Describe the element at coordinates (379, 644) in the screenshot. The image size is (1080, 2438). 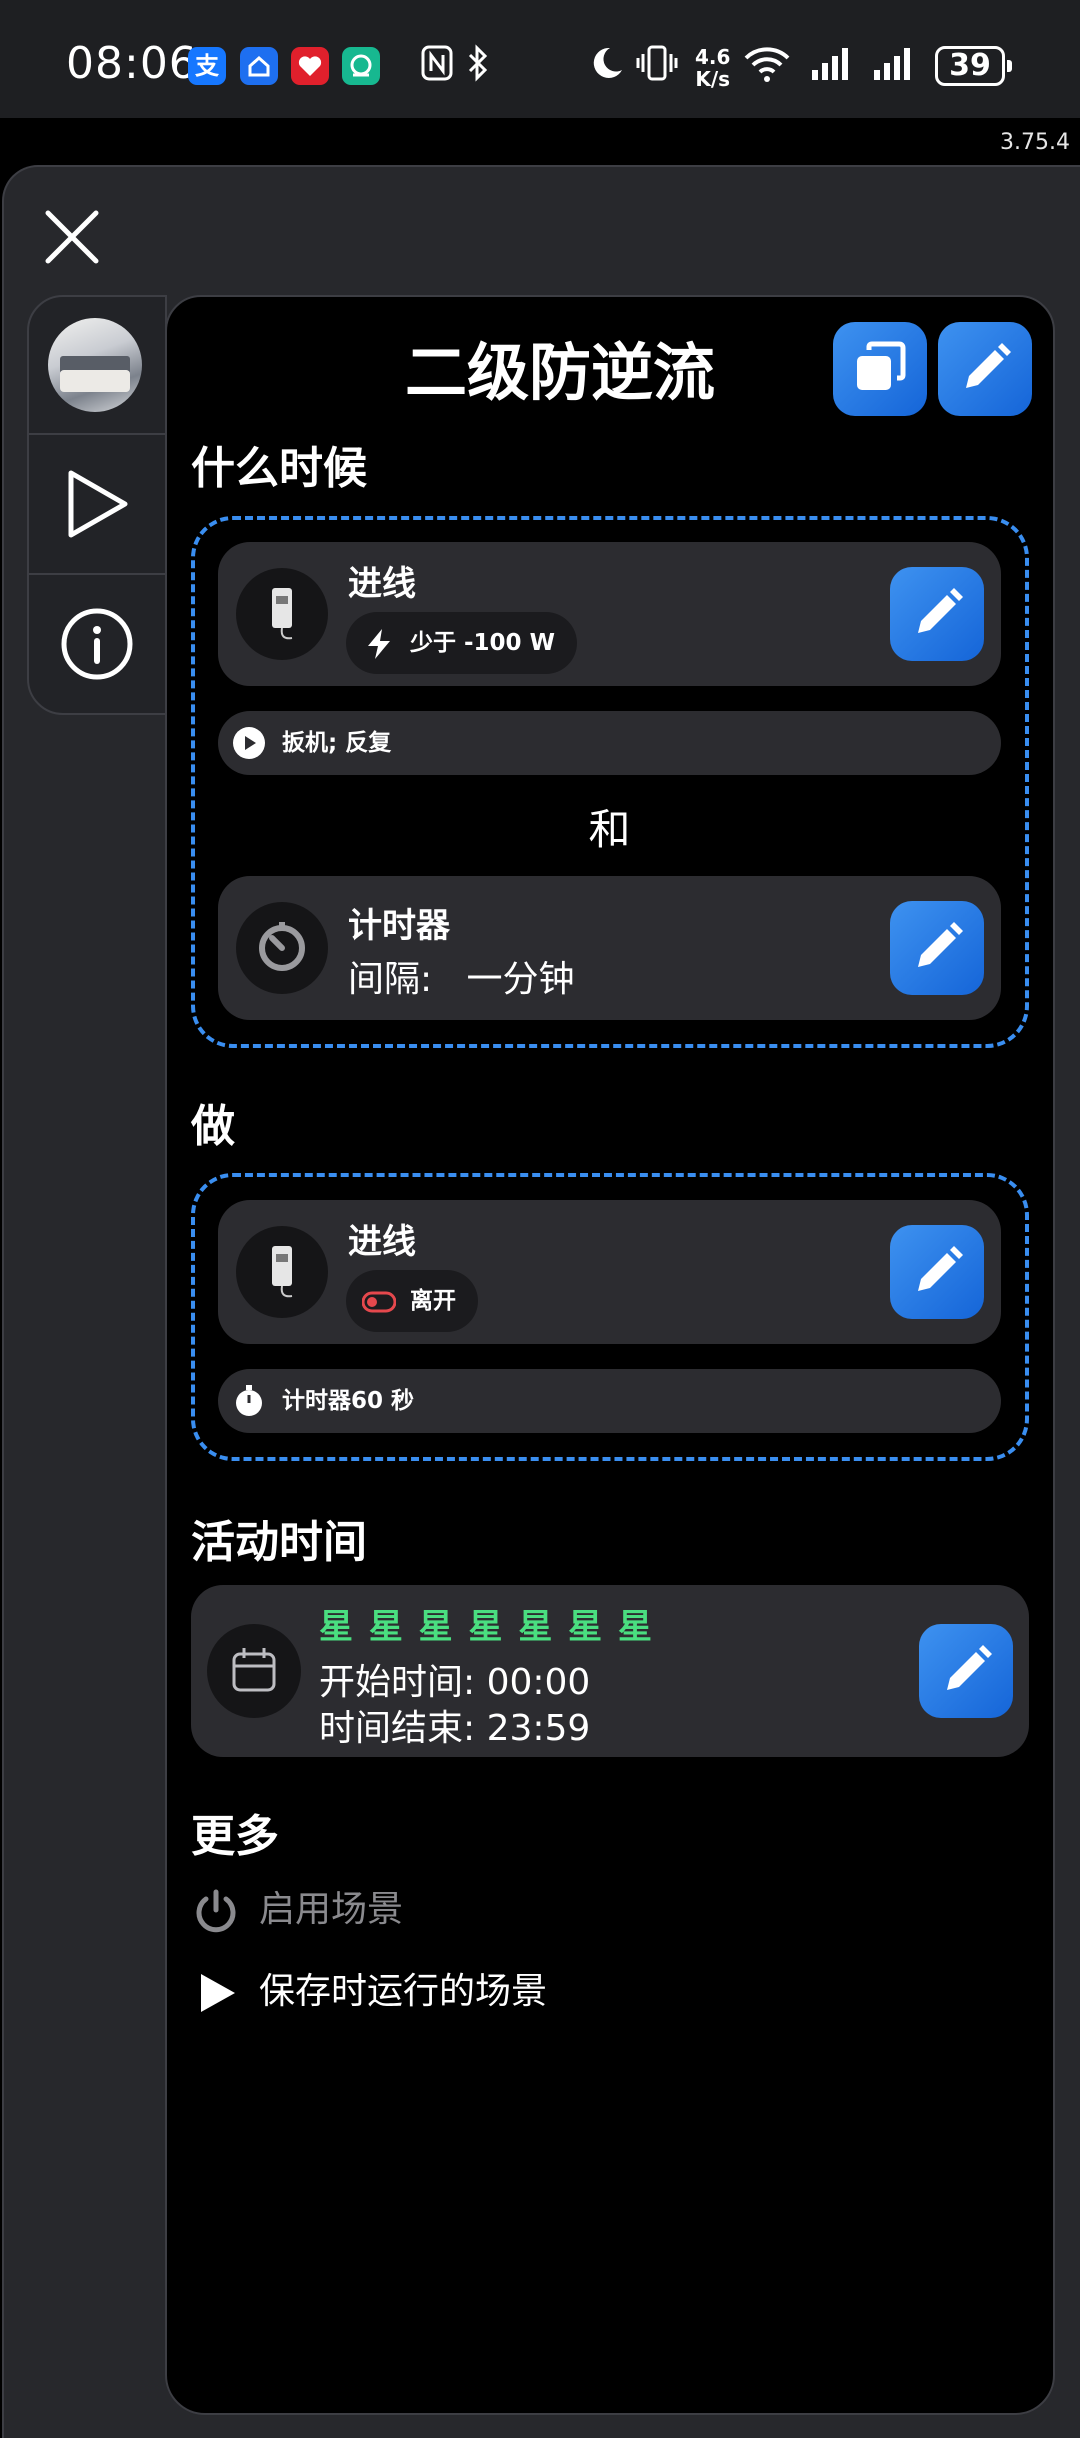
I see `lightning-icon` at that location.